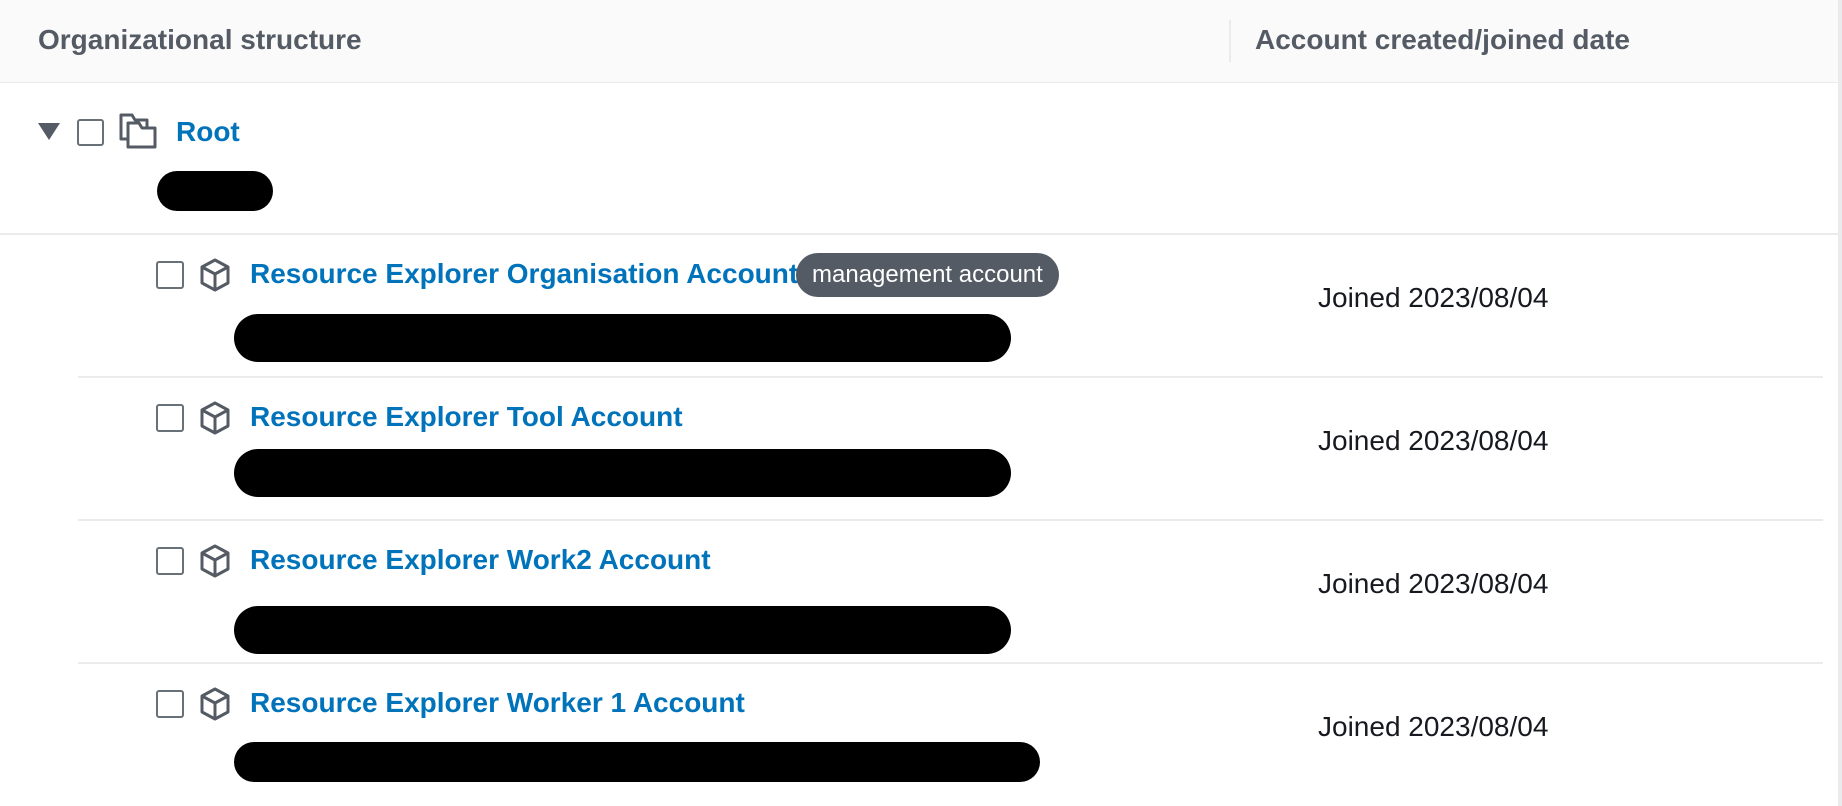 The height and width of the screenshot is (806, 1842). I want to click on column-header-structure: Organizational structure, so click(200, 40).